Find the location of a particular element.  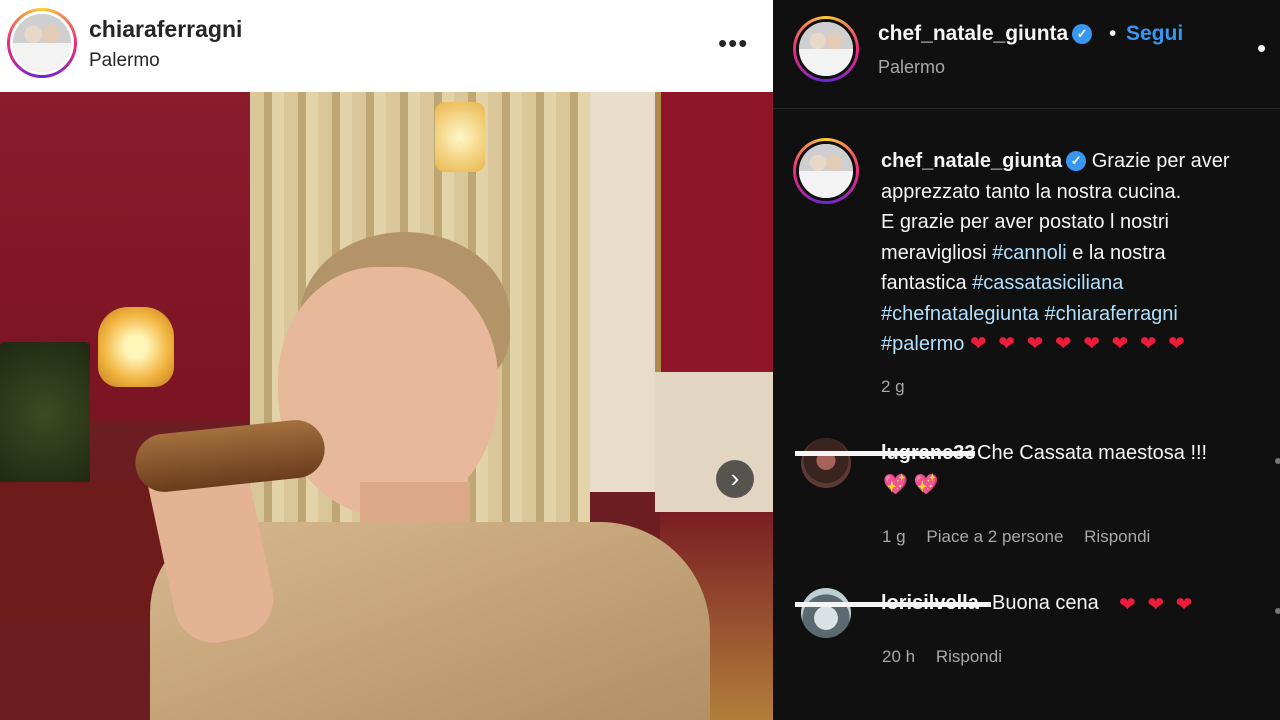

left-more-options-icon: ••• is located at coordinates (733, 43).